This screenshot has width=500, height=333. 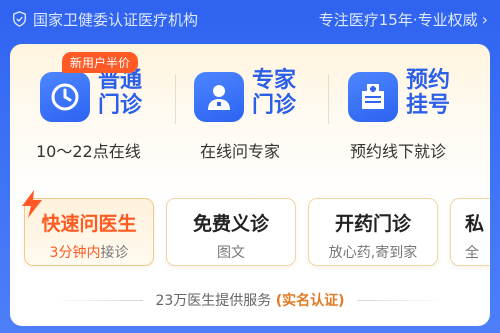 I want to click on certification-info: 国家卫健委认证医疗机构, so click(x=105, y=19).